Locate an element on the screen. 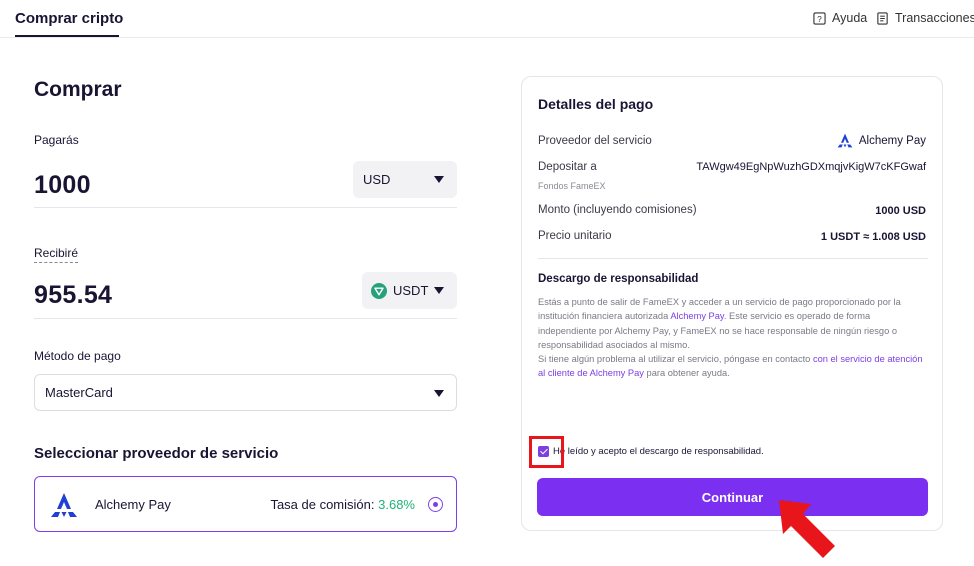 The height and width of the screenshot is (566, 974). help-link: ? Ayuda is located at coordinates (840, 18).